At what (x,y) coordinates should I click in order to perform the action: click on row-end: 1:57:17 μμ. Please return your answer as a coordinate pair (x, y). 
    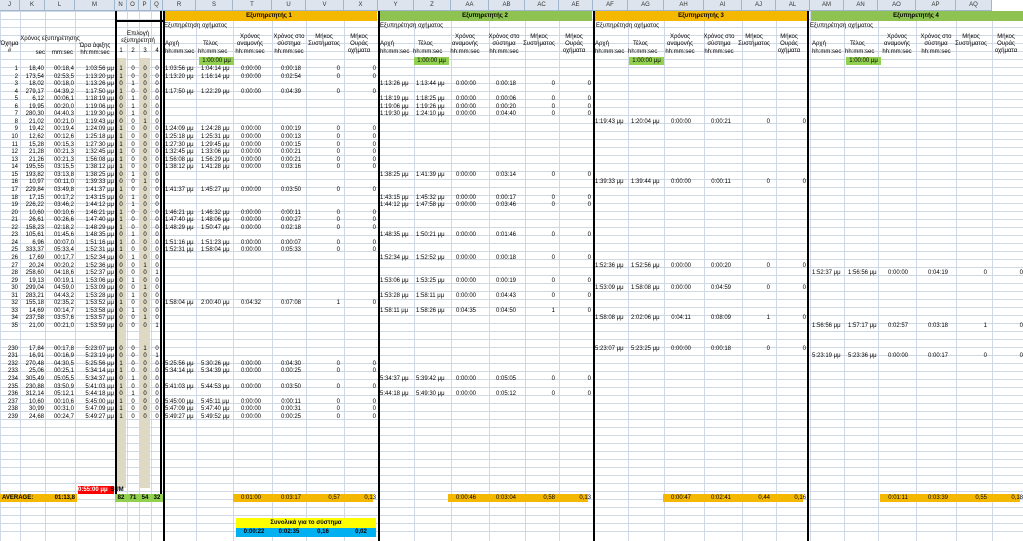
    Looking at the image, I should click on (862, 326).